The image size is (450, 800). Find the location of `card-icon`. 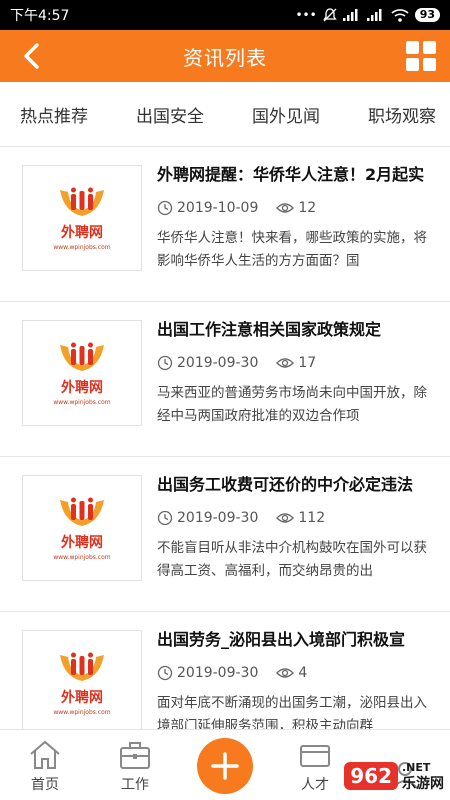

card-icon is located at coordinates (315, 756).